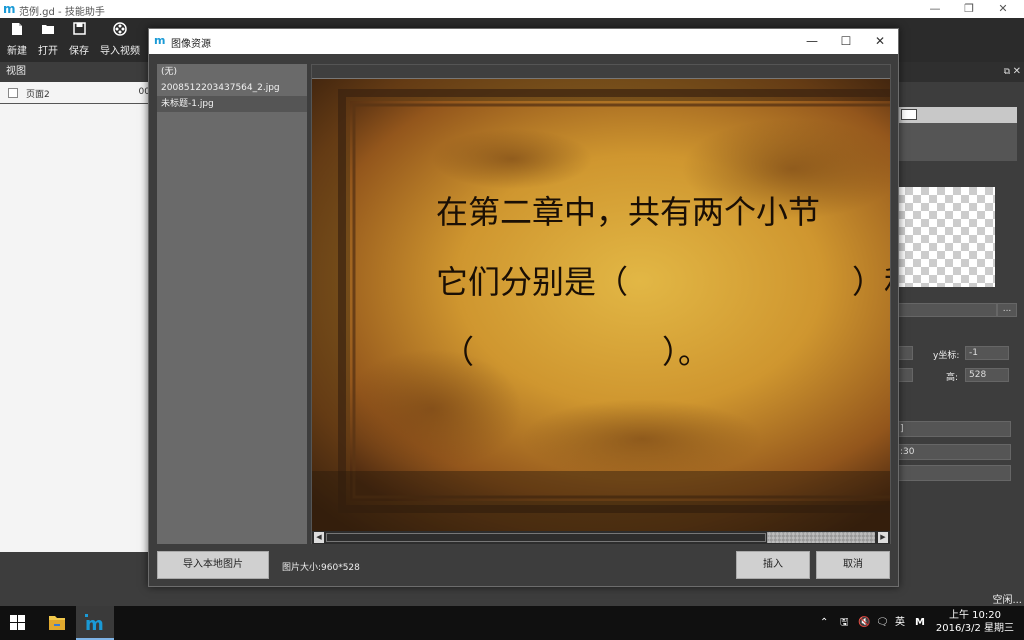  I want to click on new-button-label: 新建, so click(17, 51).